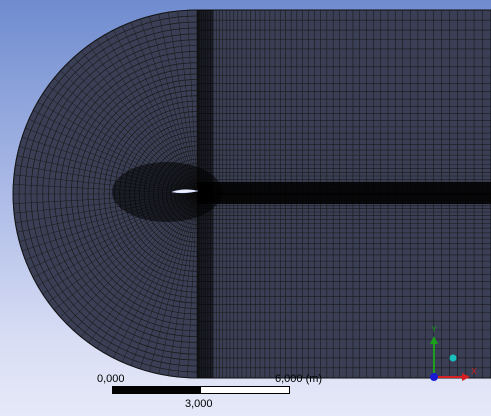 Image resolution: width=491 pixels, height=416 pixels. Describe the element at coordinates (157, 390) in the screenshot. I see `scale-bar-black-segment` at that location.